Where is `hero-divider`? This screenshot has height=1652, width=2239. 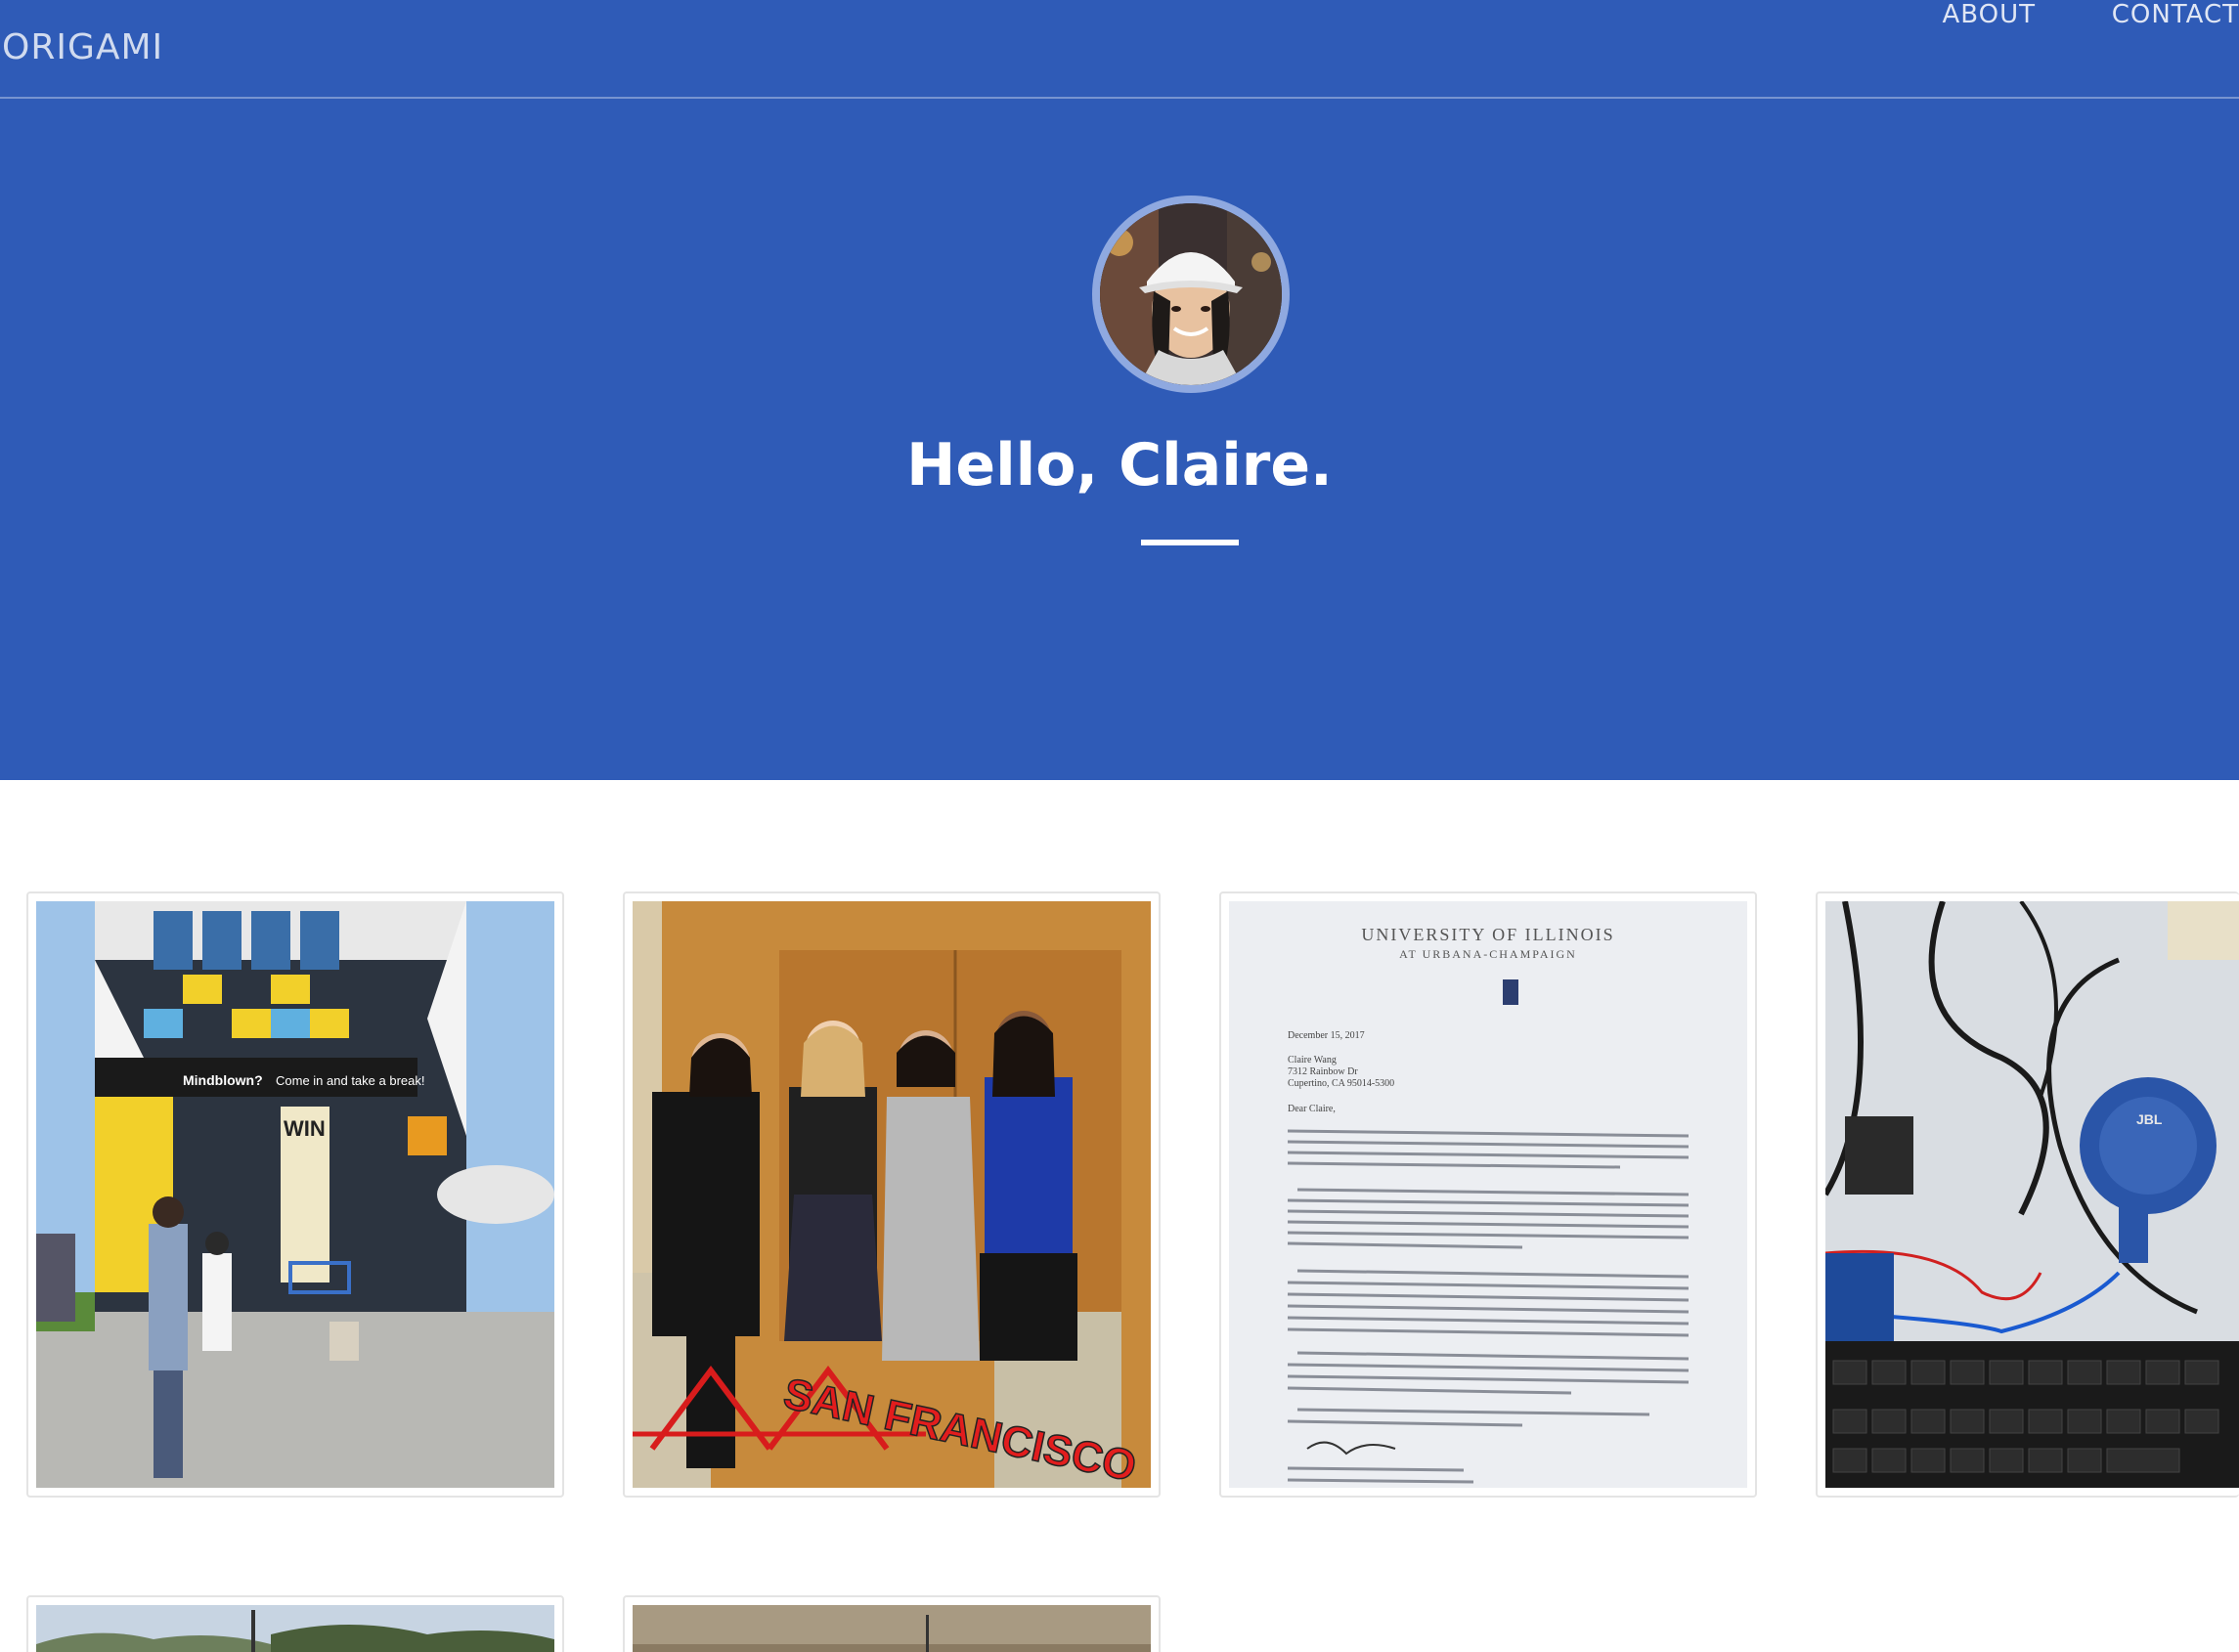 hero-divider is located at coordinates (1190, 542).